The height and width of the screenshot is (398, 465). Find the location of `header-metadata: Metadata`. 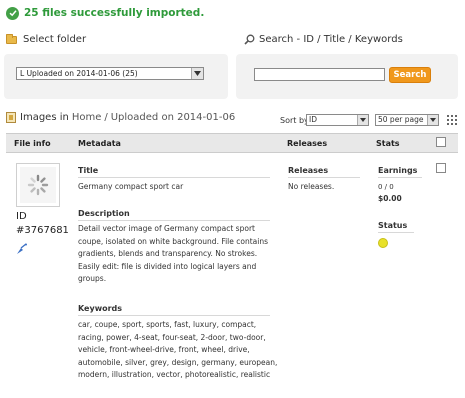

header-metadata: Metadata is located at coordinates (99, 143).